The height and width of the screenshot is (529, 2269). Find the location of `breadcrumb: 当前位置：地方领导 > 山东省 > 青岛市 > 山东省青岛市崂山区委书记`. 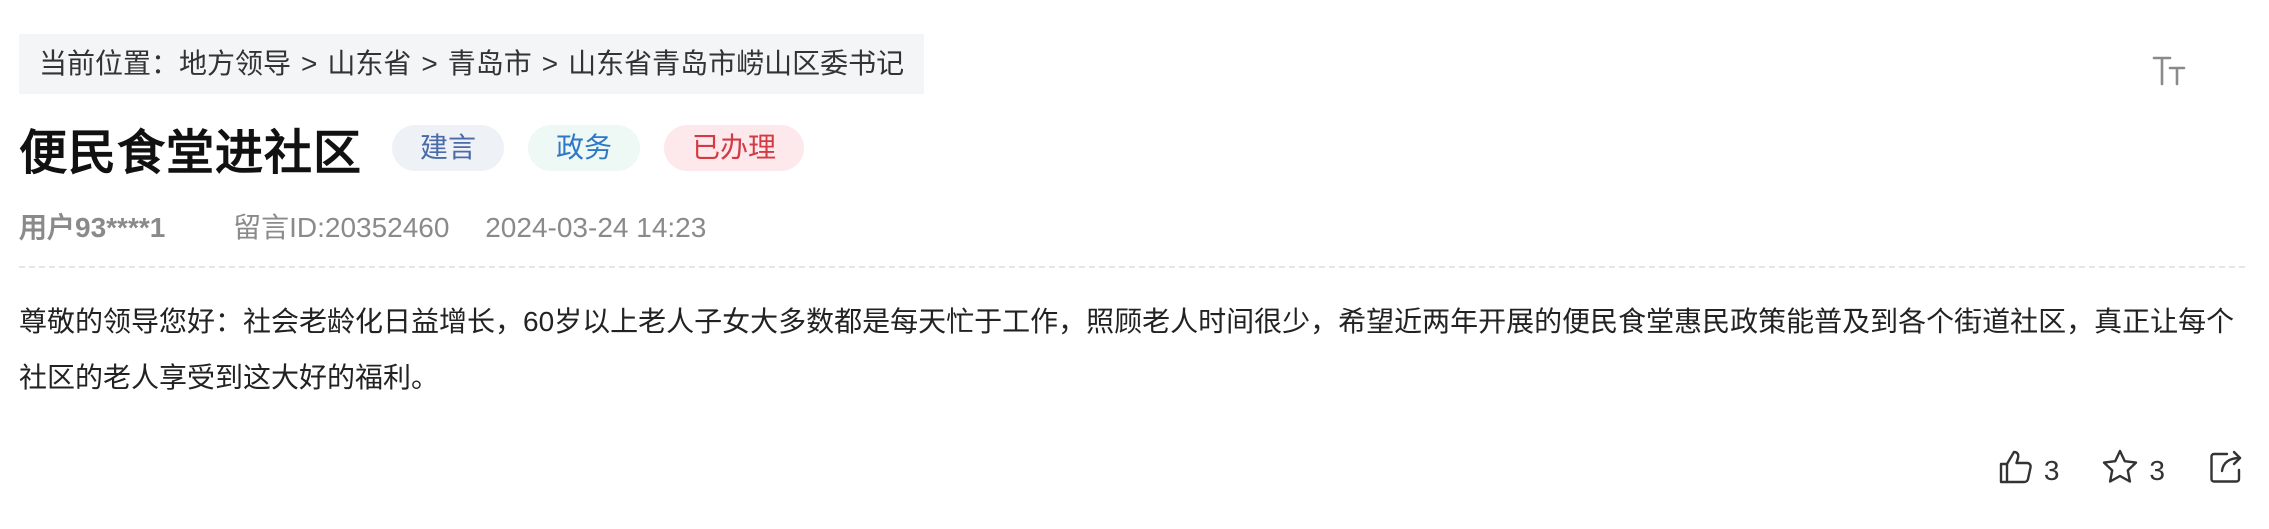

breadcrumb: 当前位置：地方领导 > 山东省 > 青岛市 > 山东省青岛市崂山区委书记 is located at coordinates (472, 64).